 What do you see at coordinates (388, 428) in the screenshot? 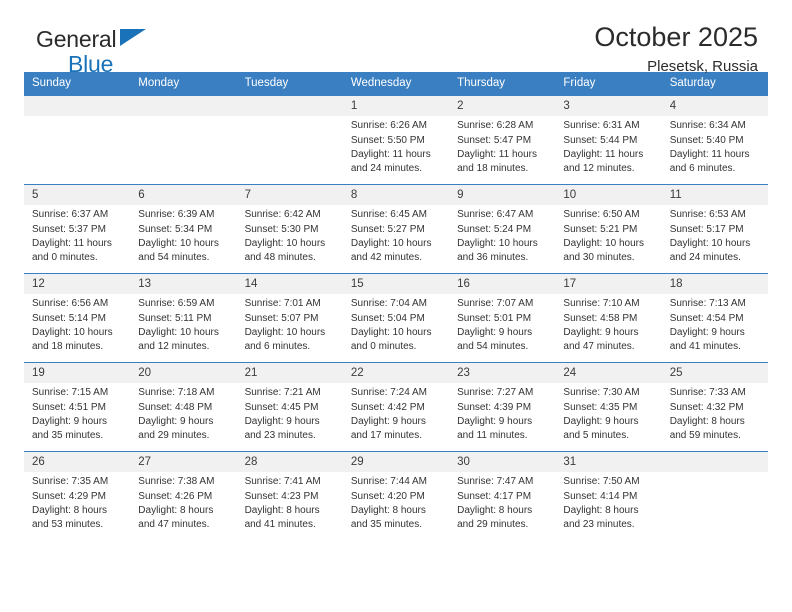
I see `daylight-text: Daylight: 9 hours and 17 minutes.` at bounding box center [388, 428].